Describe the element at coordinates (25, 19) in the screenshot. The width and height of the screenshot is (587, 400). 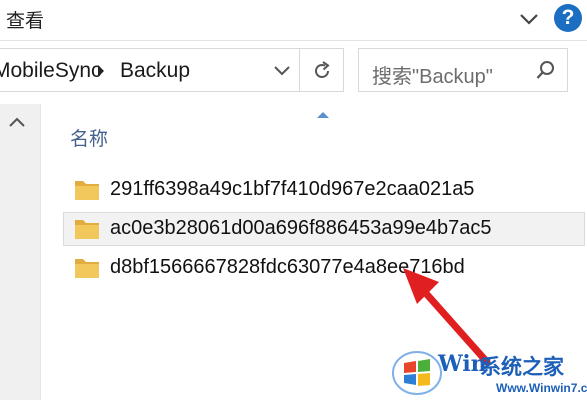
I see `ribbon-tab-view: 查看` at that location.